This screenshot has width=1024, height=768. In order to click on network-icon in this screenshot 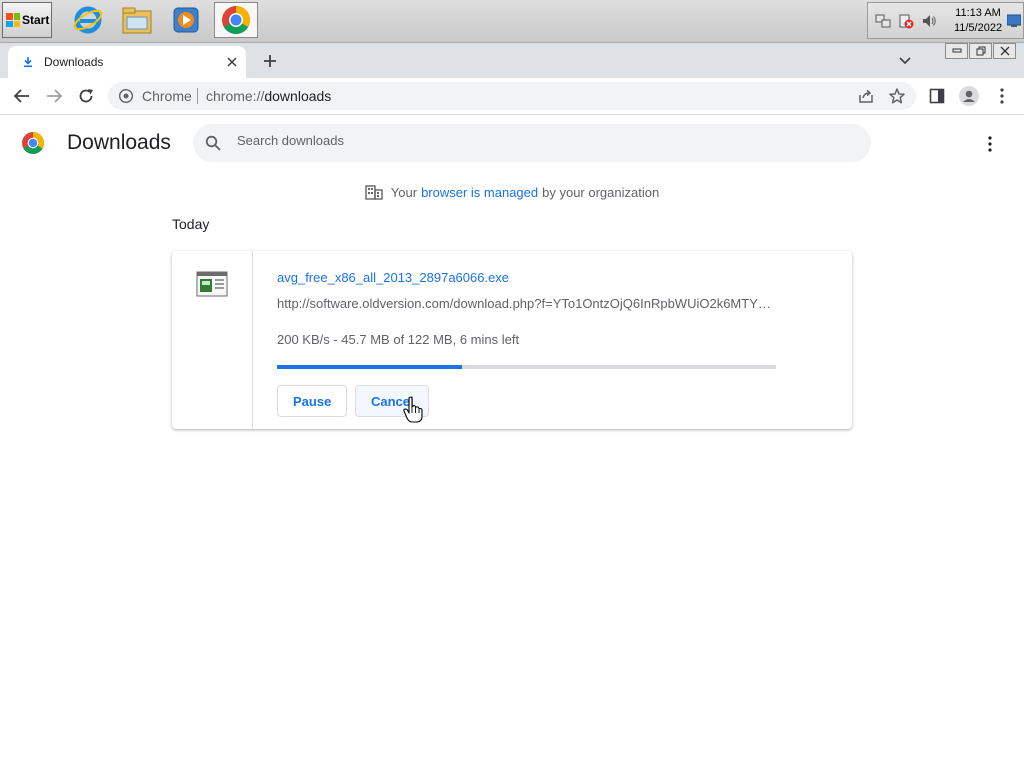, I will do `click(883, 21)`.